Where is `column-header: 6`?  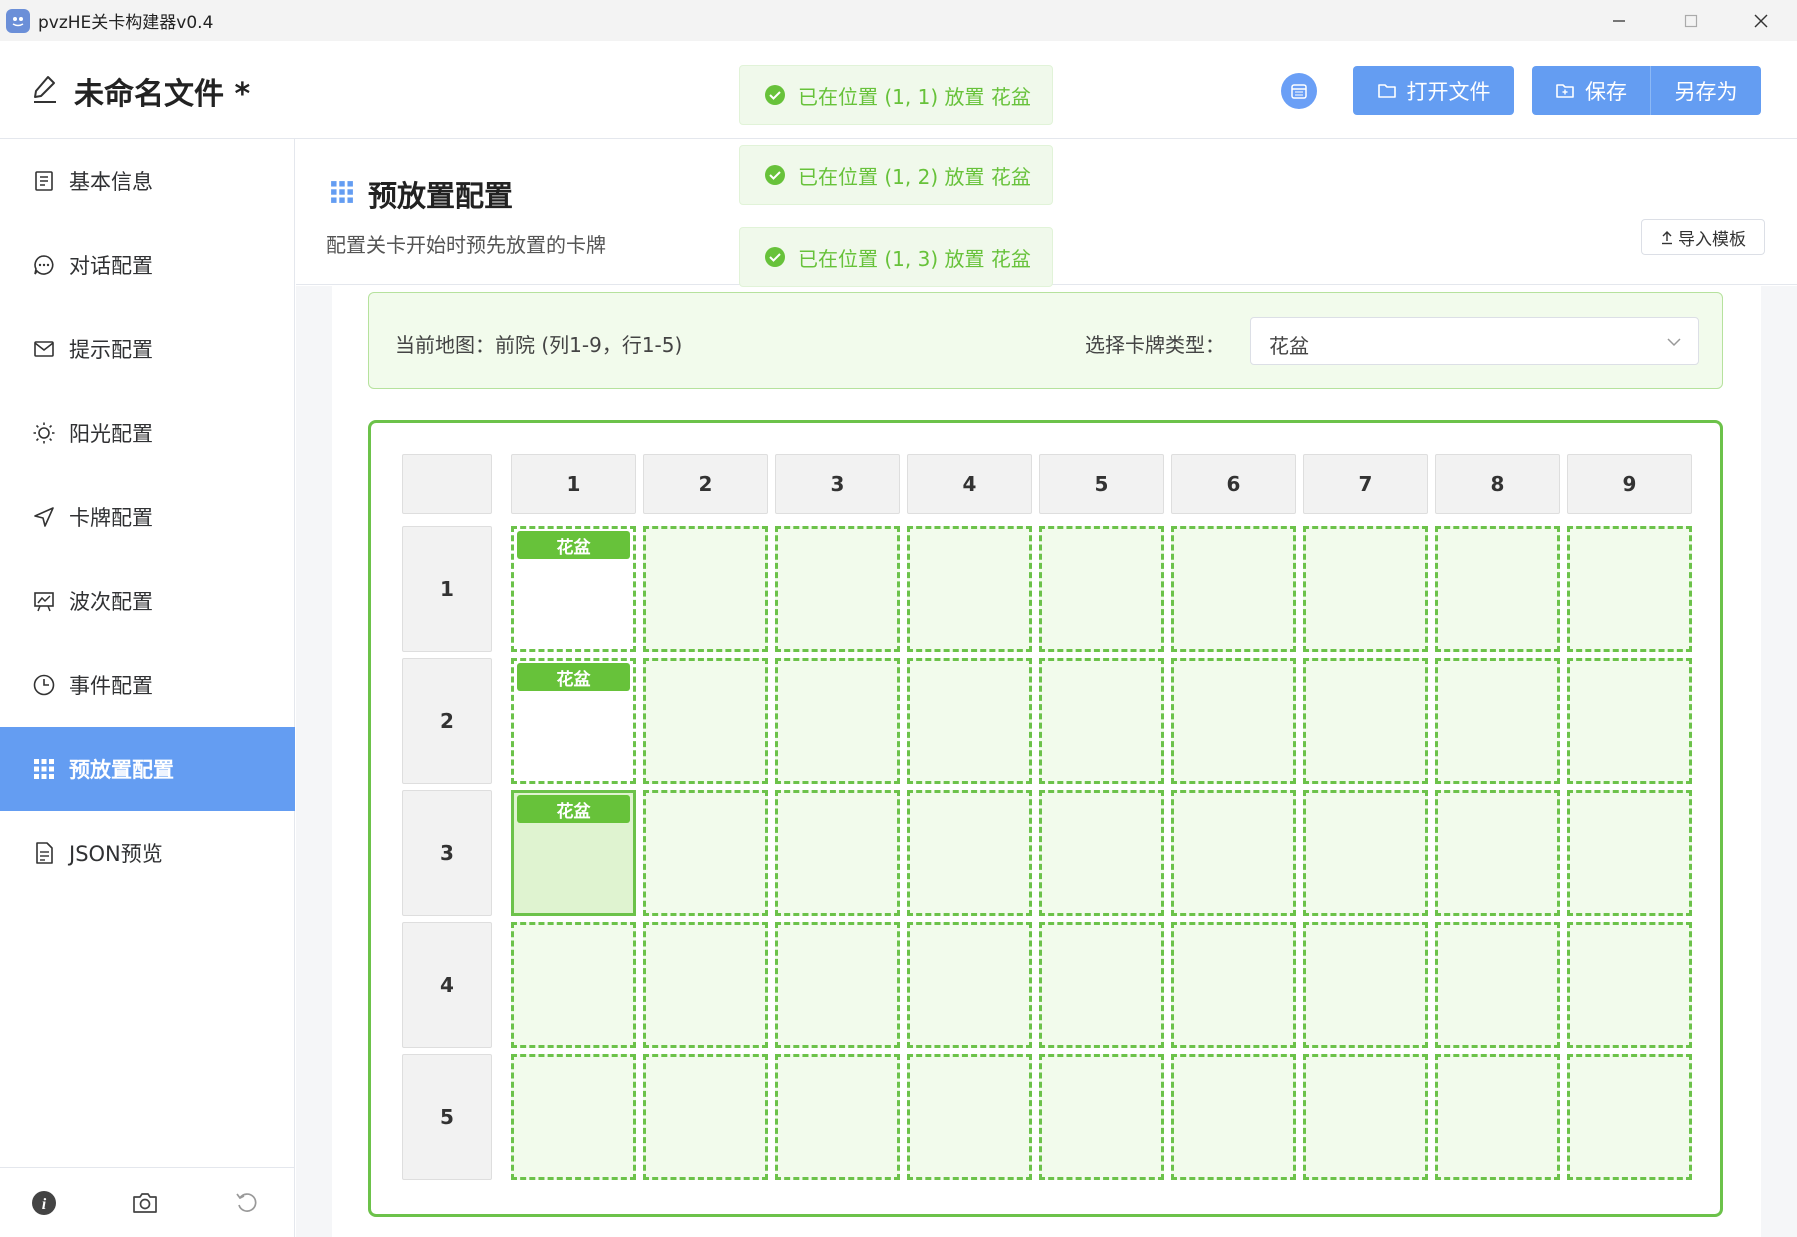 column-header: 6 is located at coordinates (1233, 484).